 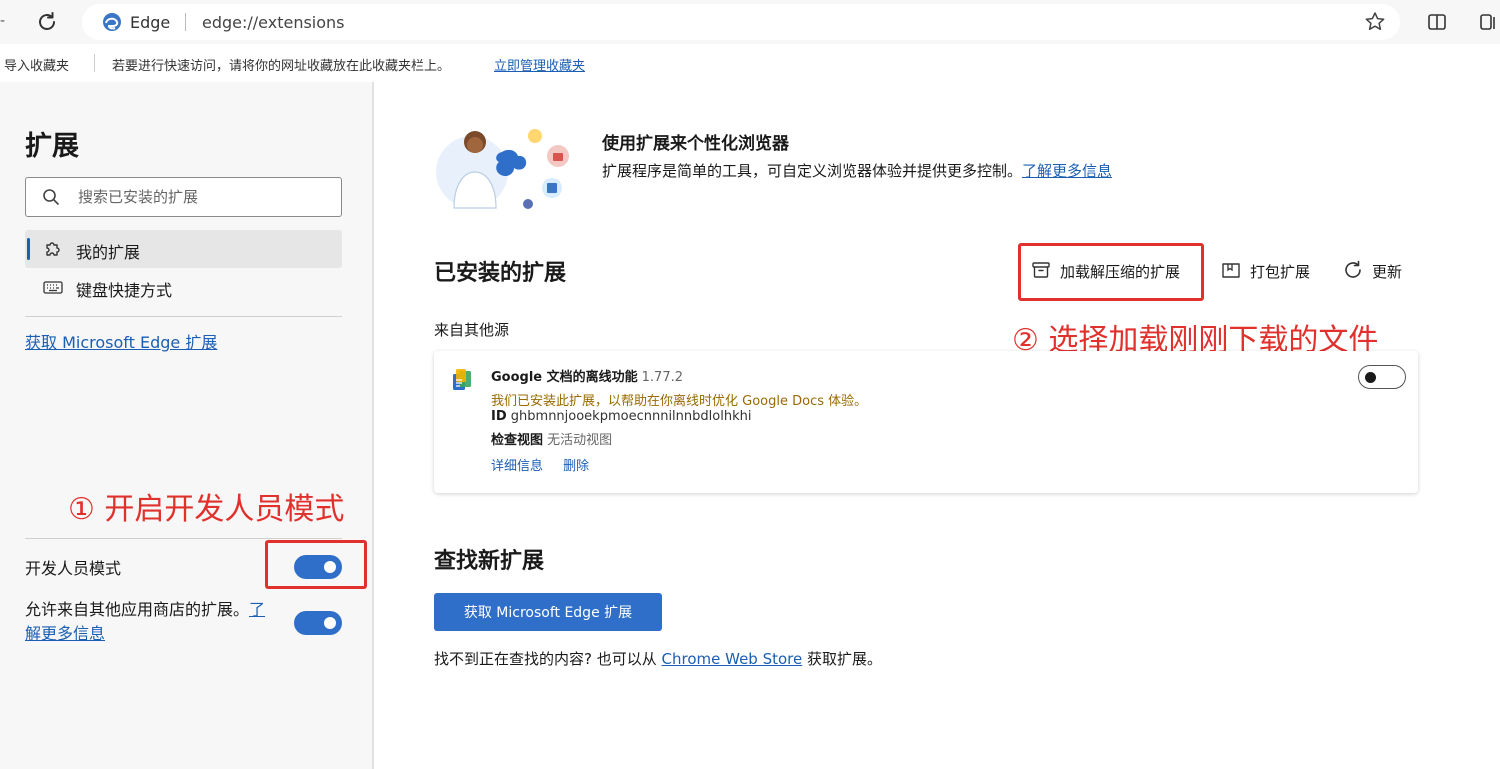 What do you see at coordinates (155, 622) in the screenshot?
I see `allow-other-stores-text: 允许来自其他应用商店的扩展。了解更多信息` at bounding box center [155, 622].